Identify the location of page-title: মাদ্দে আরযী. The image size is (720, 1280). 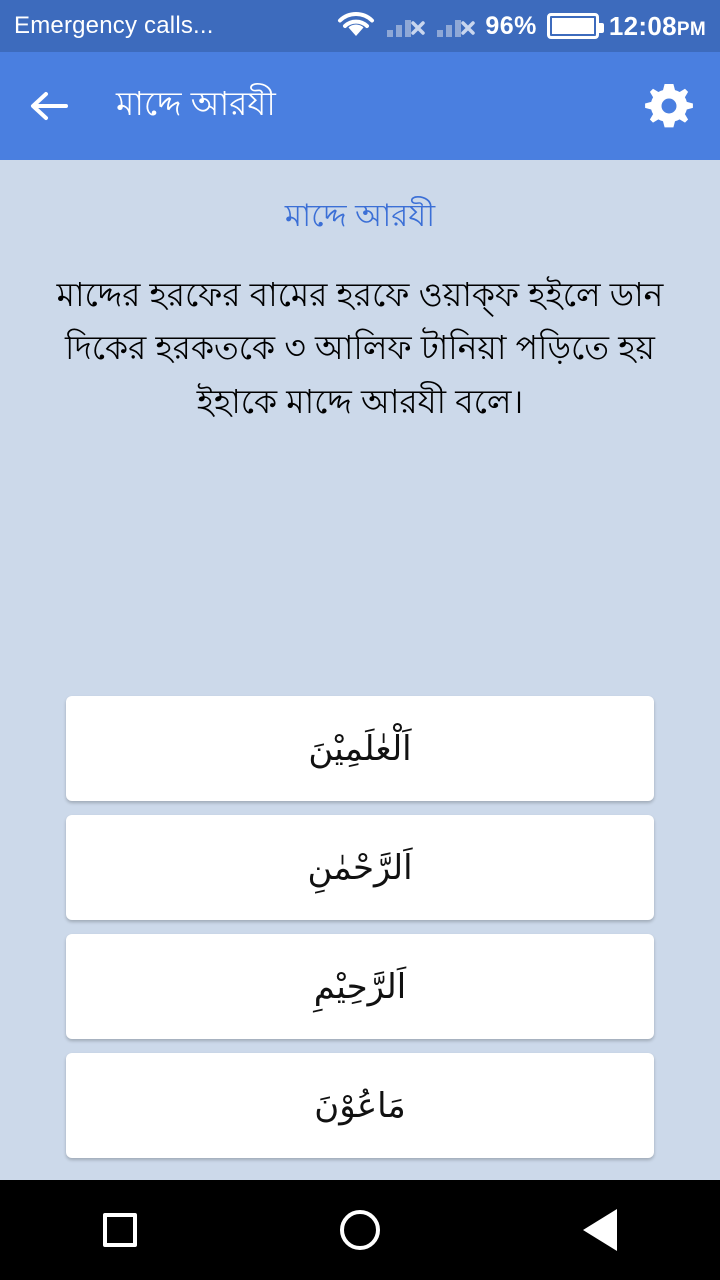
(196, 103).